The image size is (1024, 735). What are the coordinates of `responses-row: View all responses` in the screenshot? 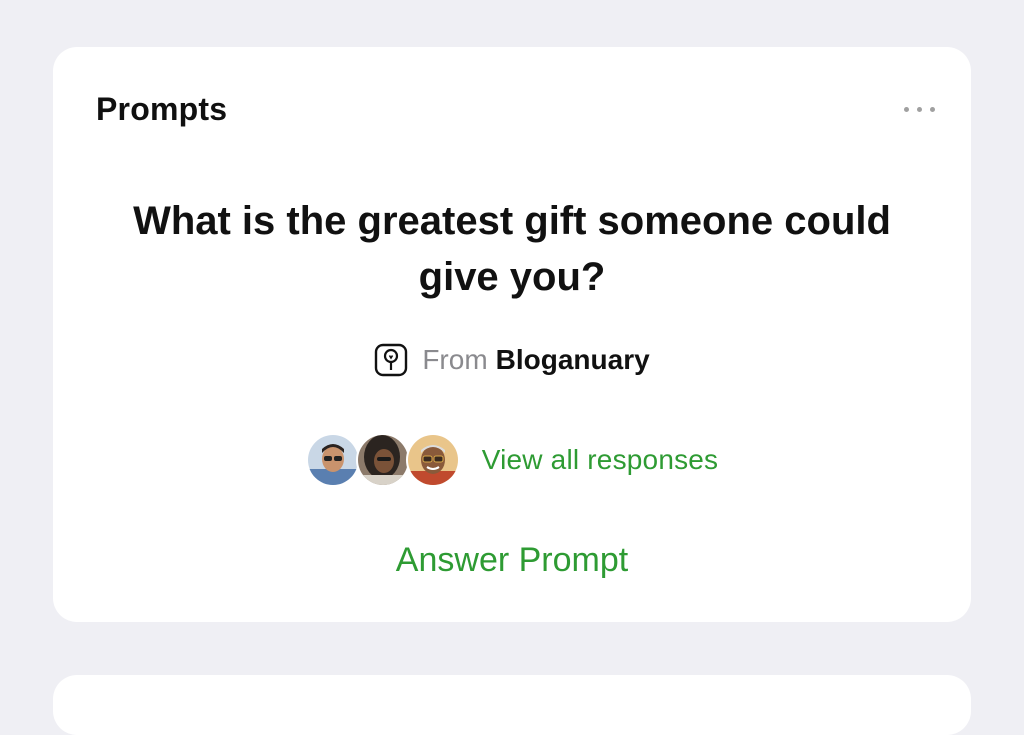 It's located at (512, 460).